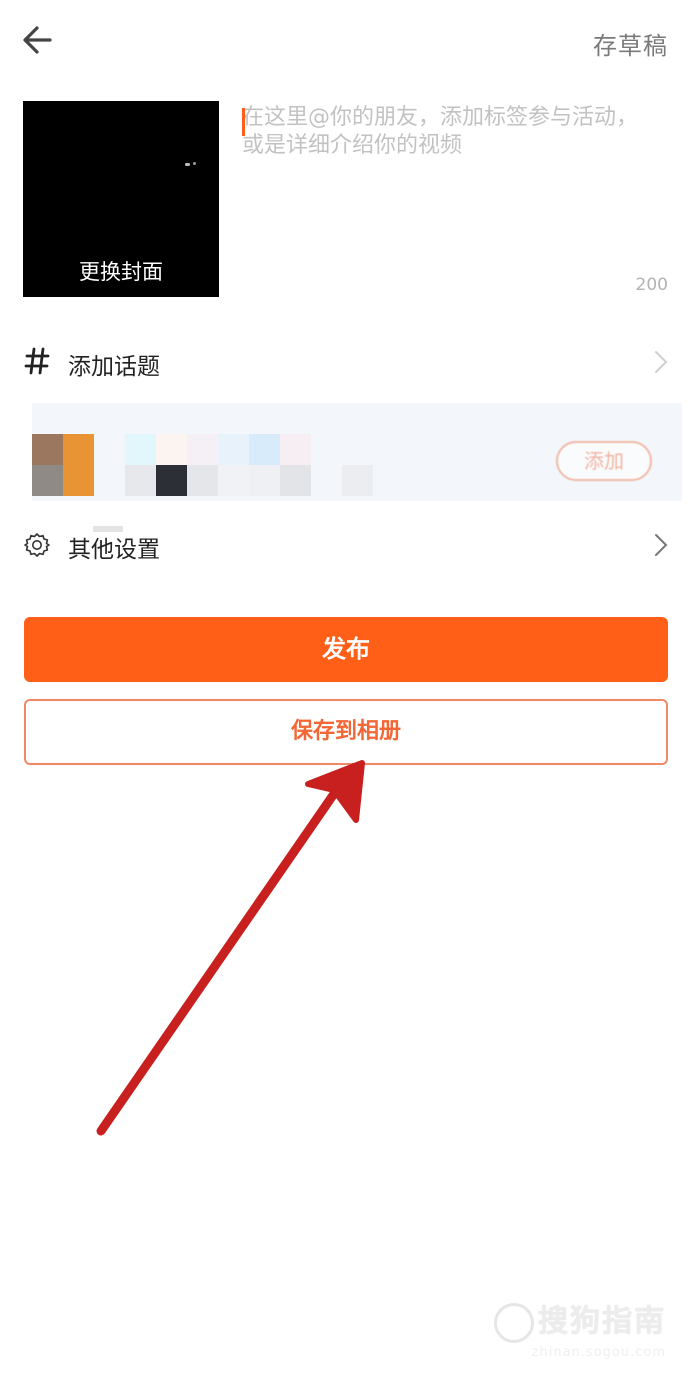 The width and height of the screenshot is (692, 1384). Describe the element at coordinates (114, 367) in the screenshot. I see `add-topic-label: 添加话题` at that location.